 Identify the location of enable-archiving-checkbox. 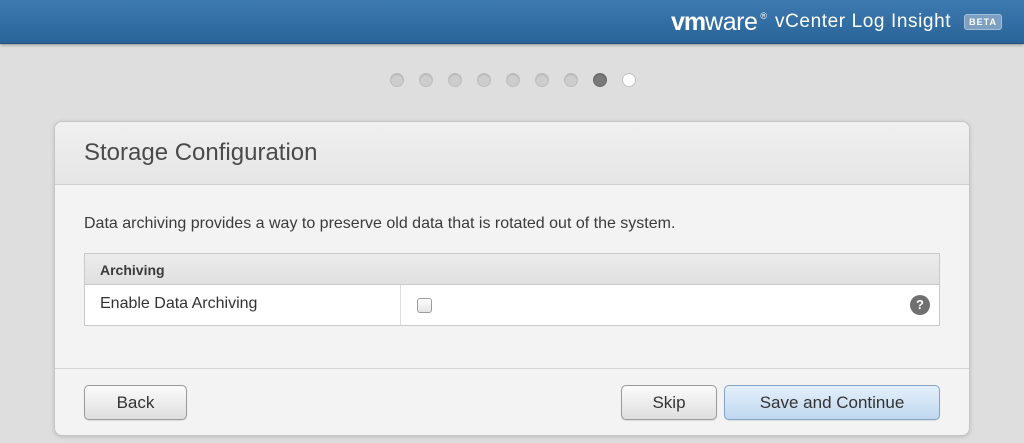
(424, 305).